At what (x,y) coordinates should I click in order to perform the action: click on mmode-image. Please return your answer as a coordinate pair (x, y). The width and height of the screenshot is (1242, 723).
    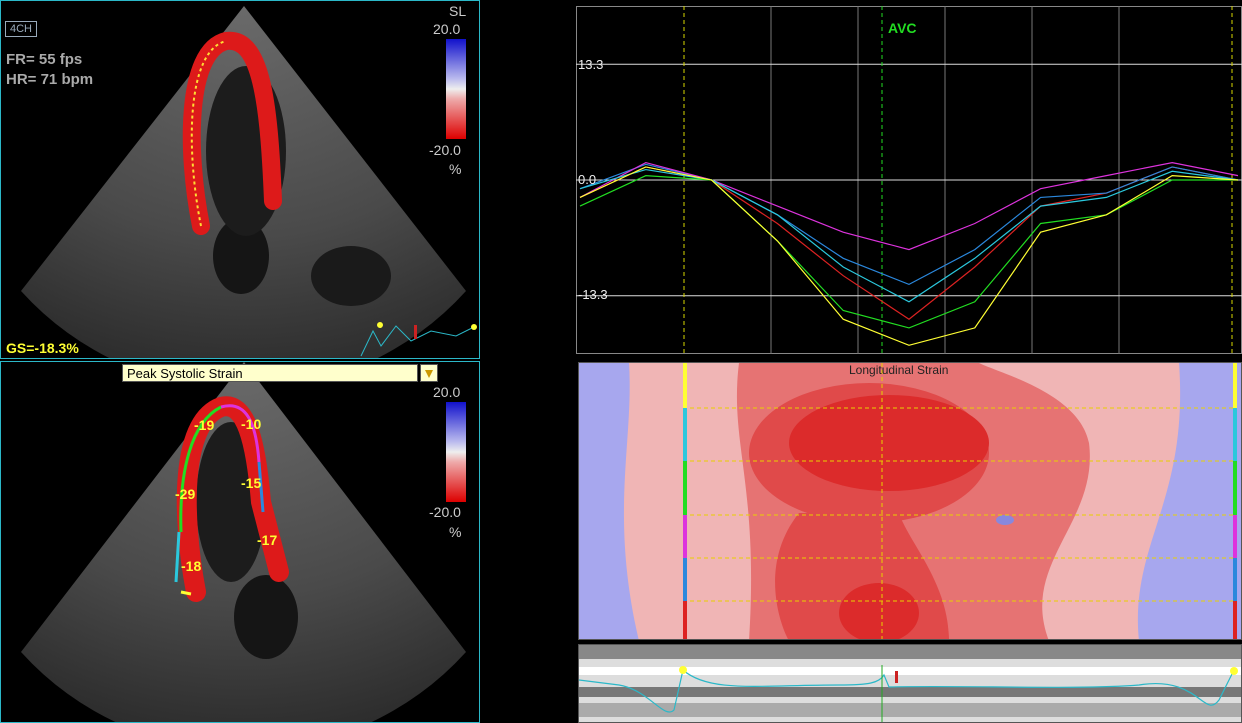
    Looking at the image, I should click on (910, 683).